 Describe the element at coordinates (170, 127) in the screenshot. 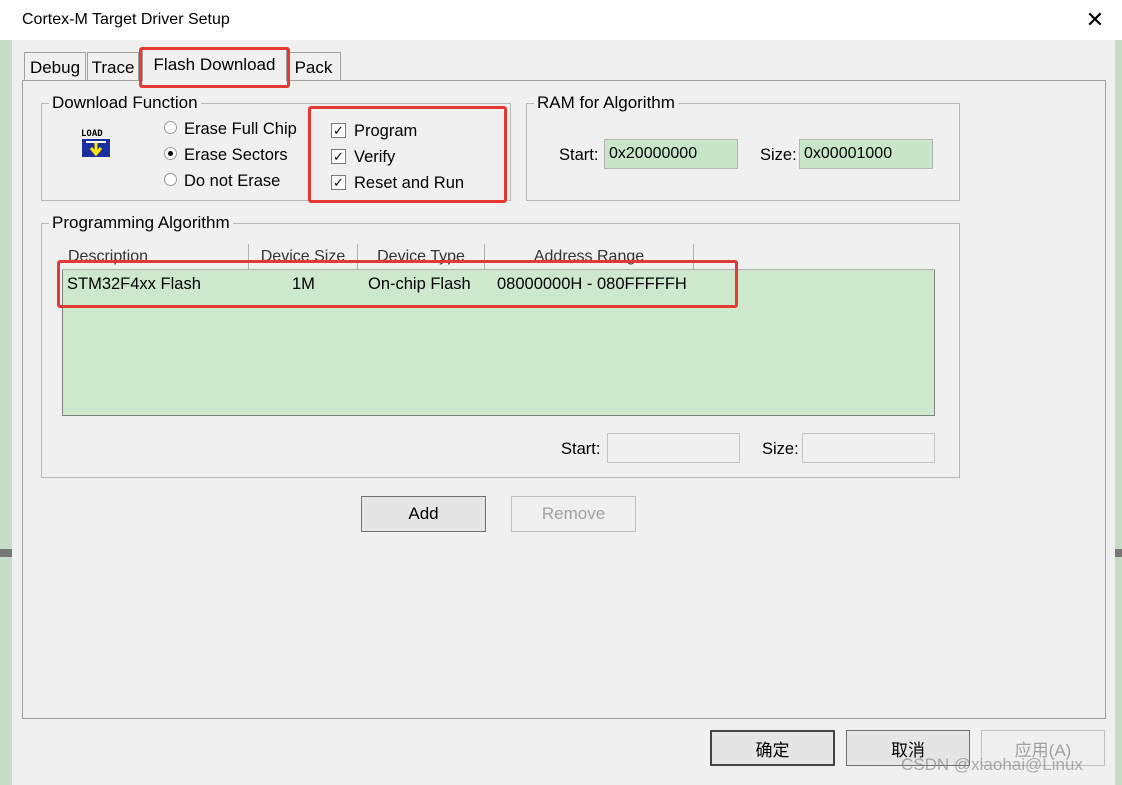

I see `erase-full-chip-radio` at that location.